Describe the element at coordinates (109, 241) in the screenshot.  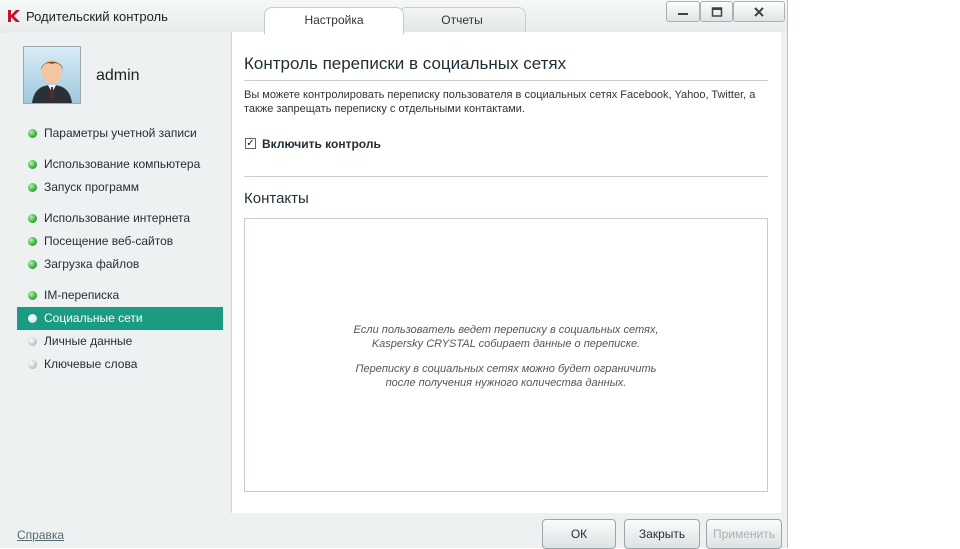
I see `sidebar-item-label: Посещение веб-сайтов` at that location.